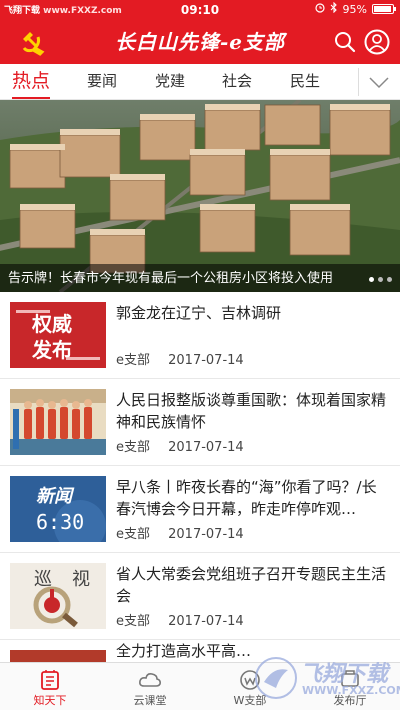 The width and height of the screenshot is (400, 710). I want to click on thumb-text-line-2: 6:30, so click(60, 522).